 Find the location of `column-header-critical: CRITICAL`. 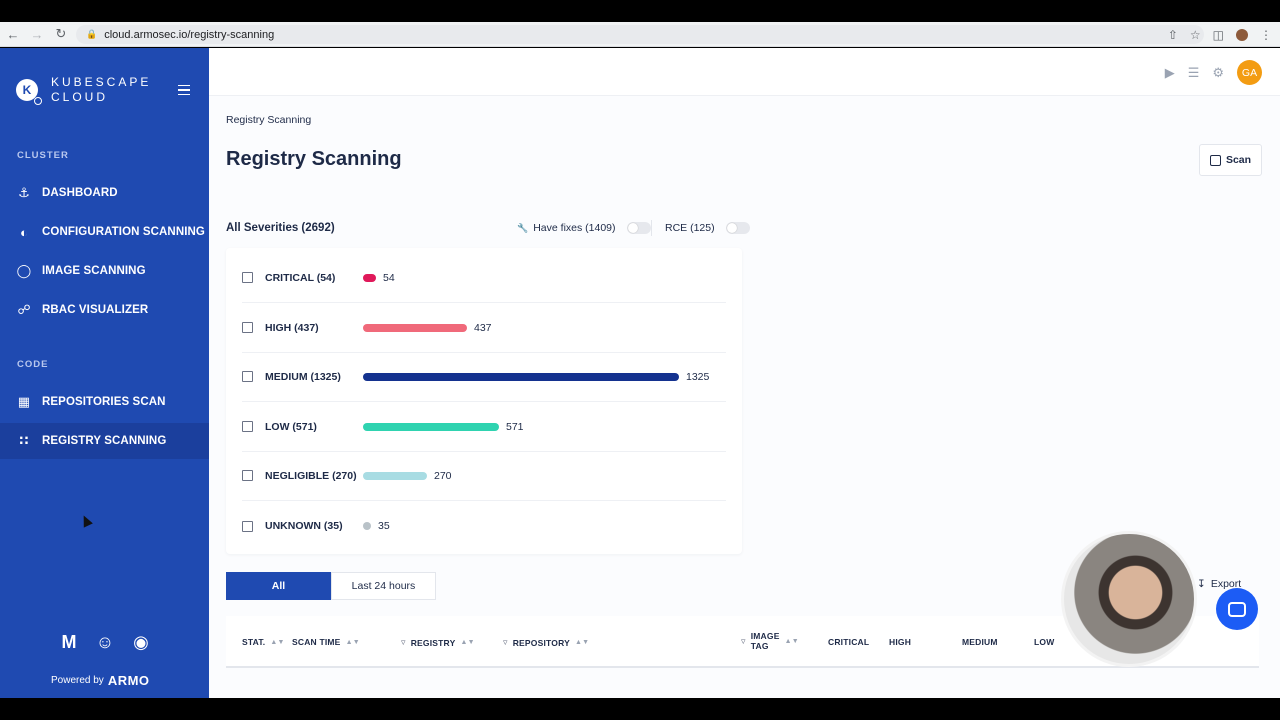

column-header-critical: CRITICAL is located at coordinates (848, 642).